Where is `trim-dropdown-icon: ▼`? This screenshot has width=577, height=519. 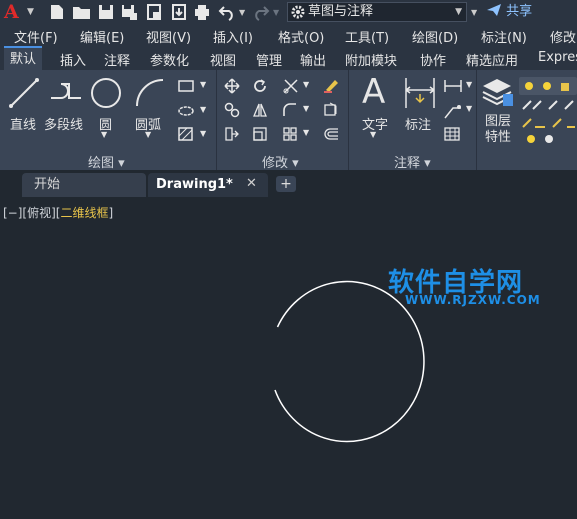 trim-dropdown-icon: ▼ is located at coordinates (306, 84).